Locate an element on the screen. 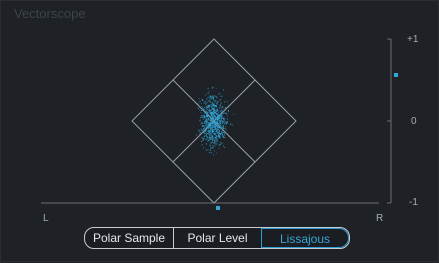  mode-polar-sample-button: Polar Sample is located at coordinates (129, 238).